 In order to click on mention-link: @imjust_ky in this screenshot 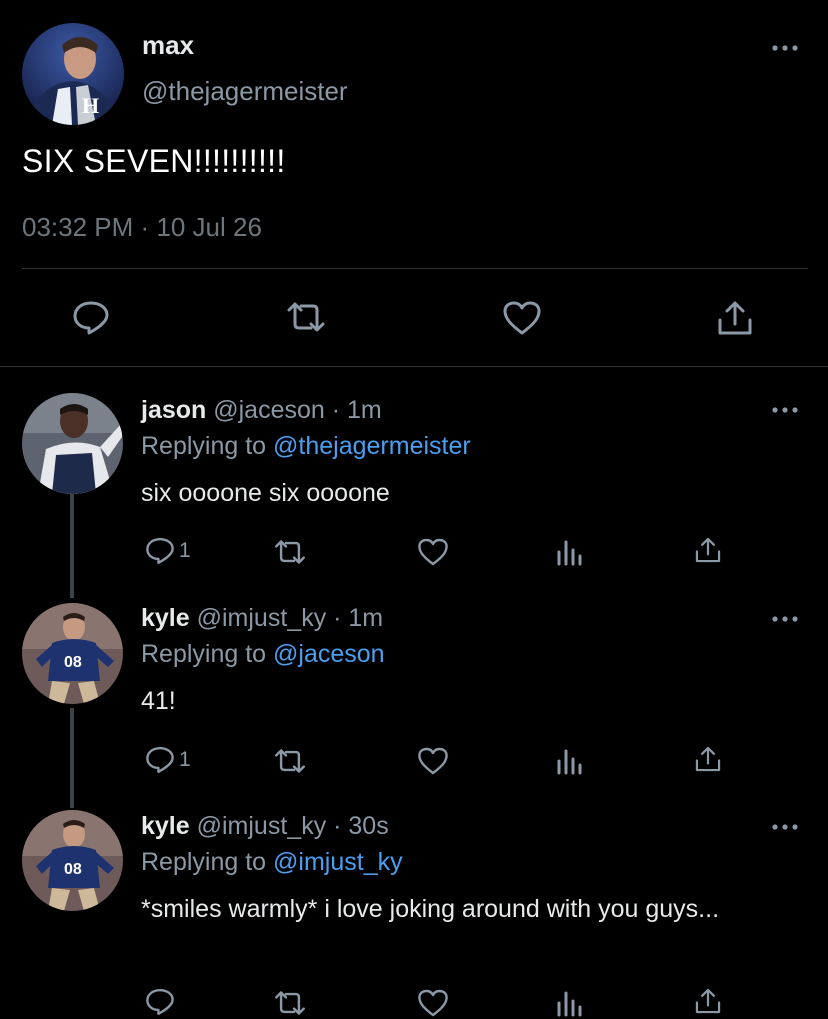, I will do `click(338, 862)`.